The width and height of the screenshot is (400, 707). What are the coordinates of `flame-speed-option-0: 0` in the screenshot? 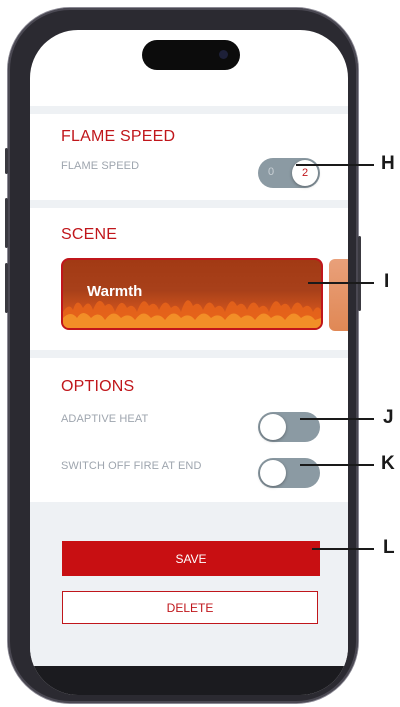 It's located at (271, 172).